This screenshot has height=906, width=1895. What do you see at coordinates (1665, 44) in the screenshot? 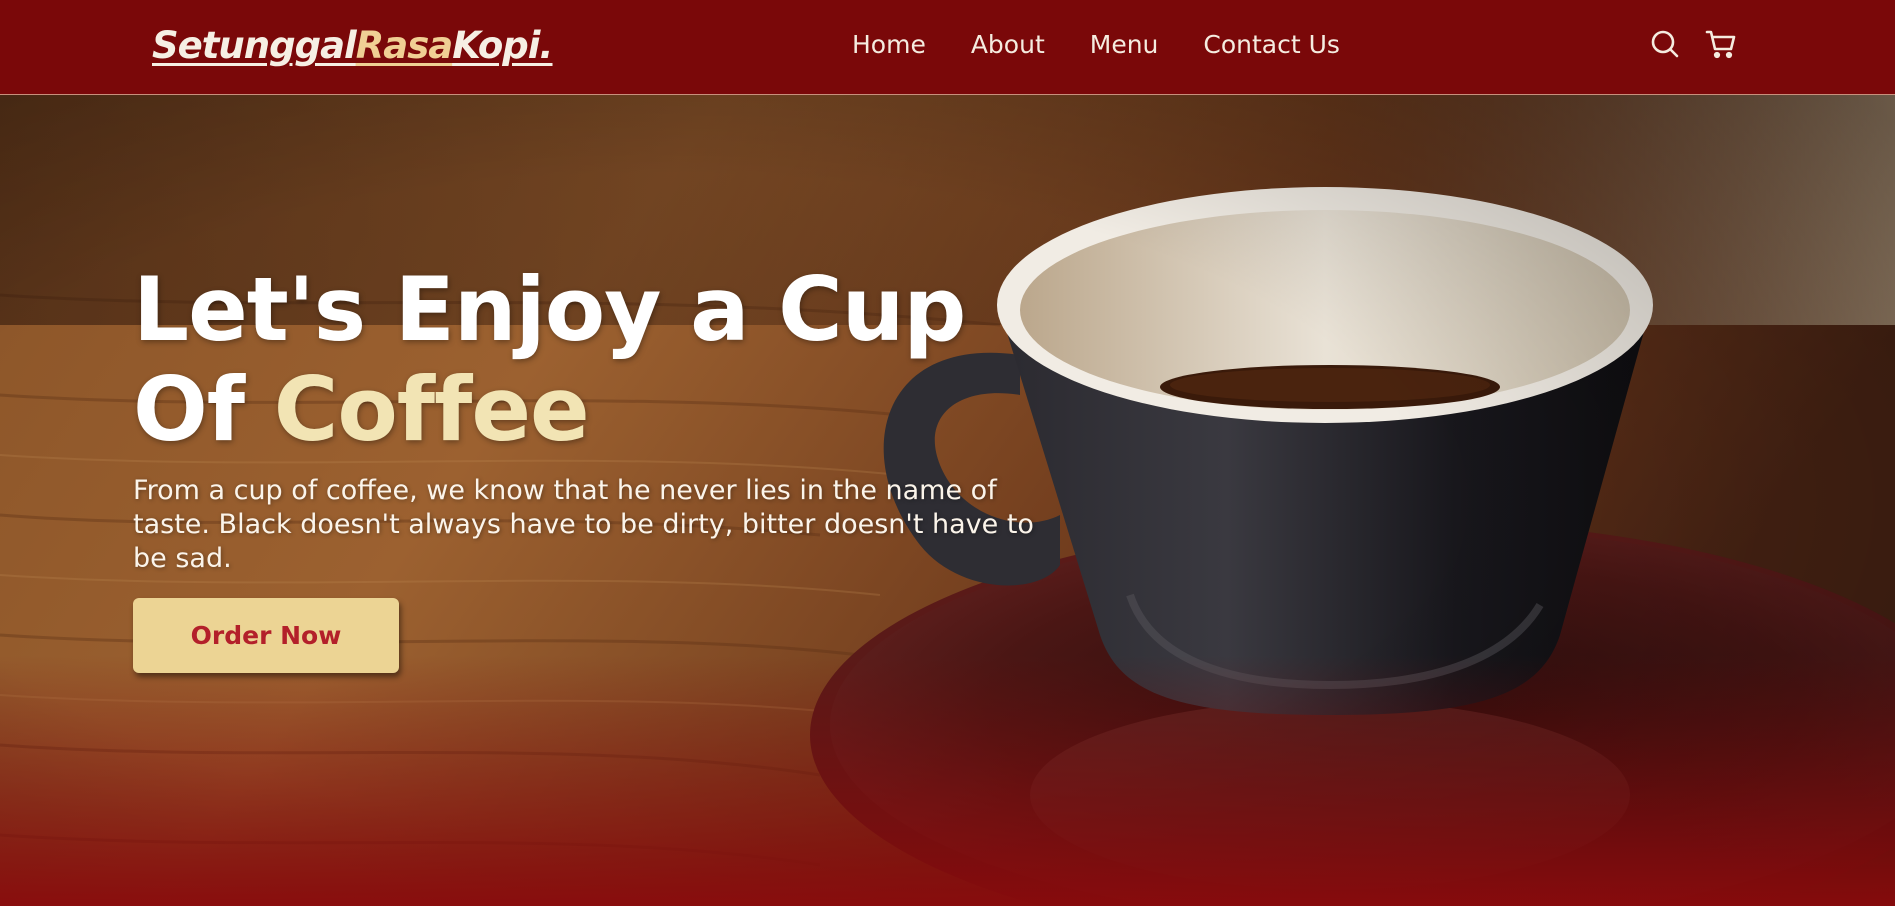
I see `search-icon` at bounding box center [1665, 44].